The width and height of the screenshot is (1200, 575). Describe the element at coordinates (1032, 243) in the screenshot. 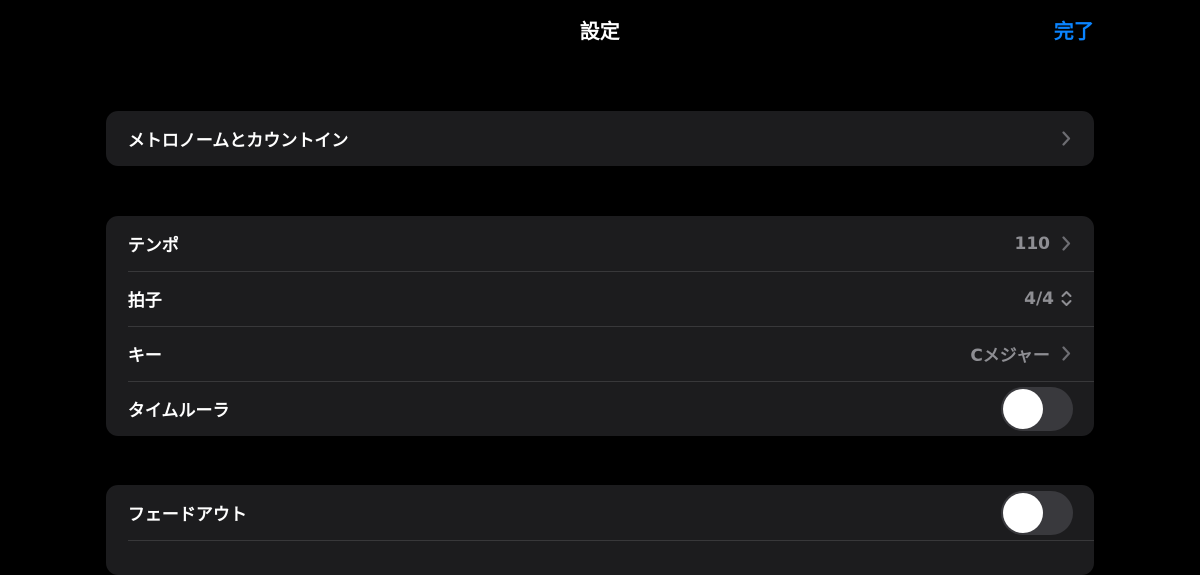

I see `tempo-value: 110` at that location.